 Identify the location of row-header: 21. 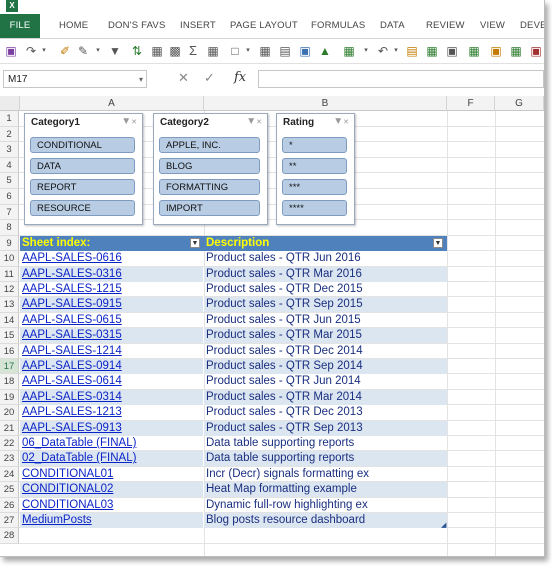
(9, 428).